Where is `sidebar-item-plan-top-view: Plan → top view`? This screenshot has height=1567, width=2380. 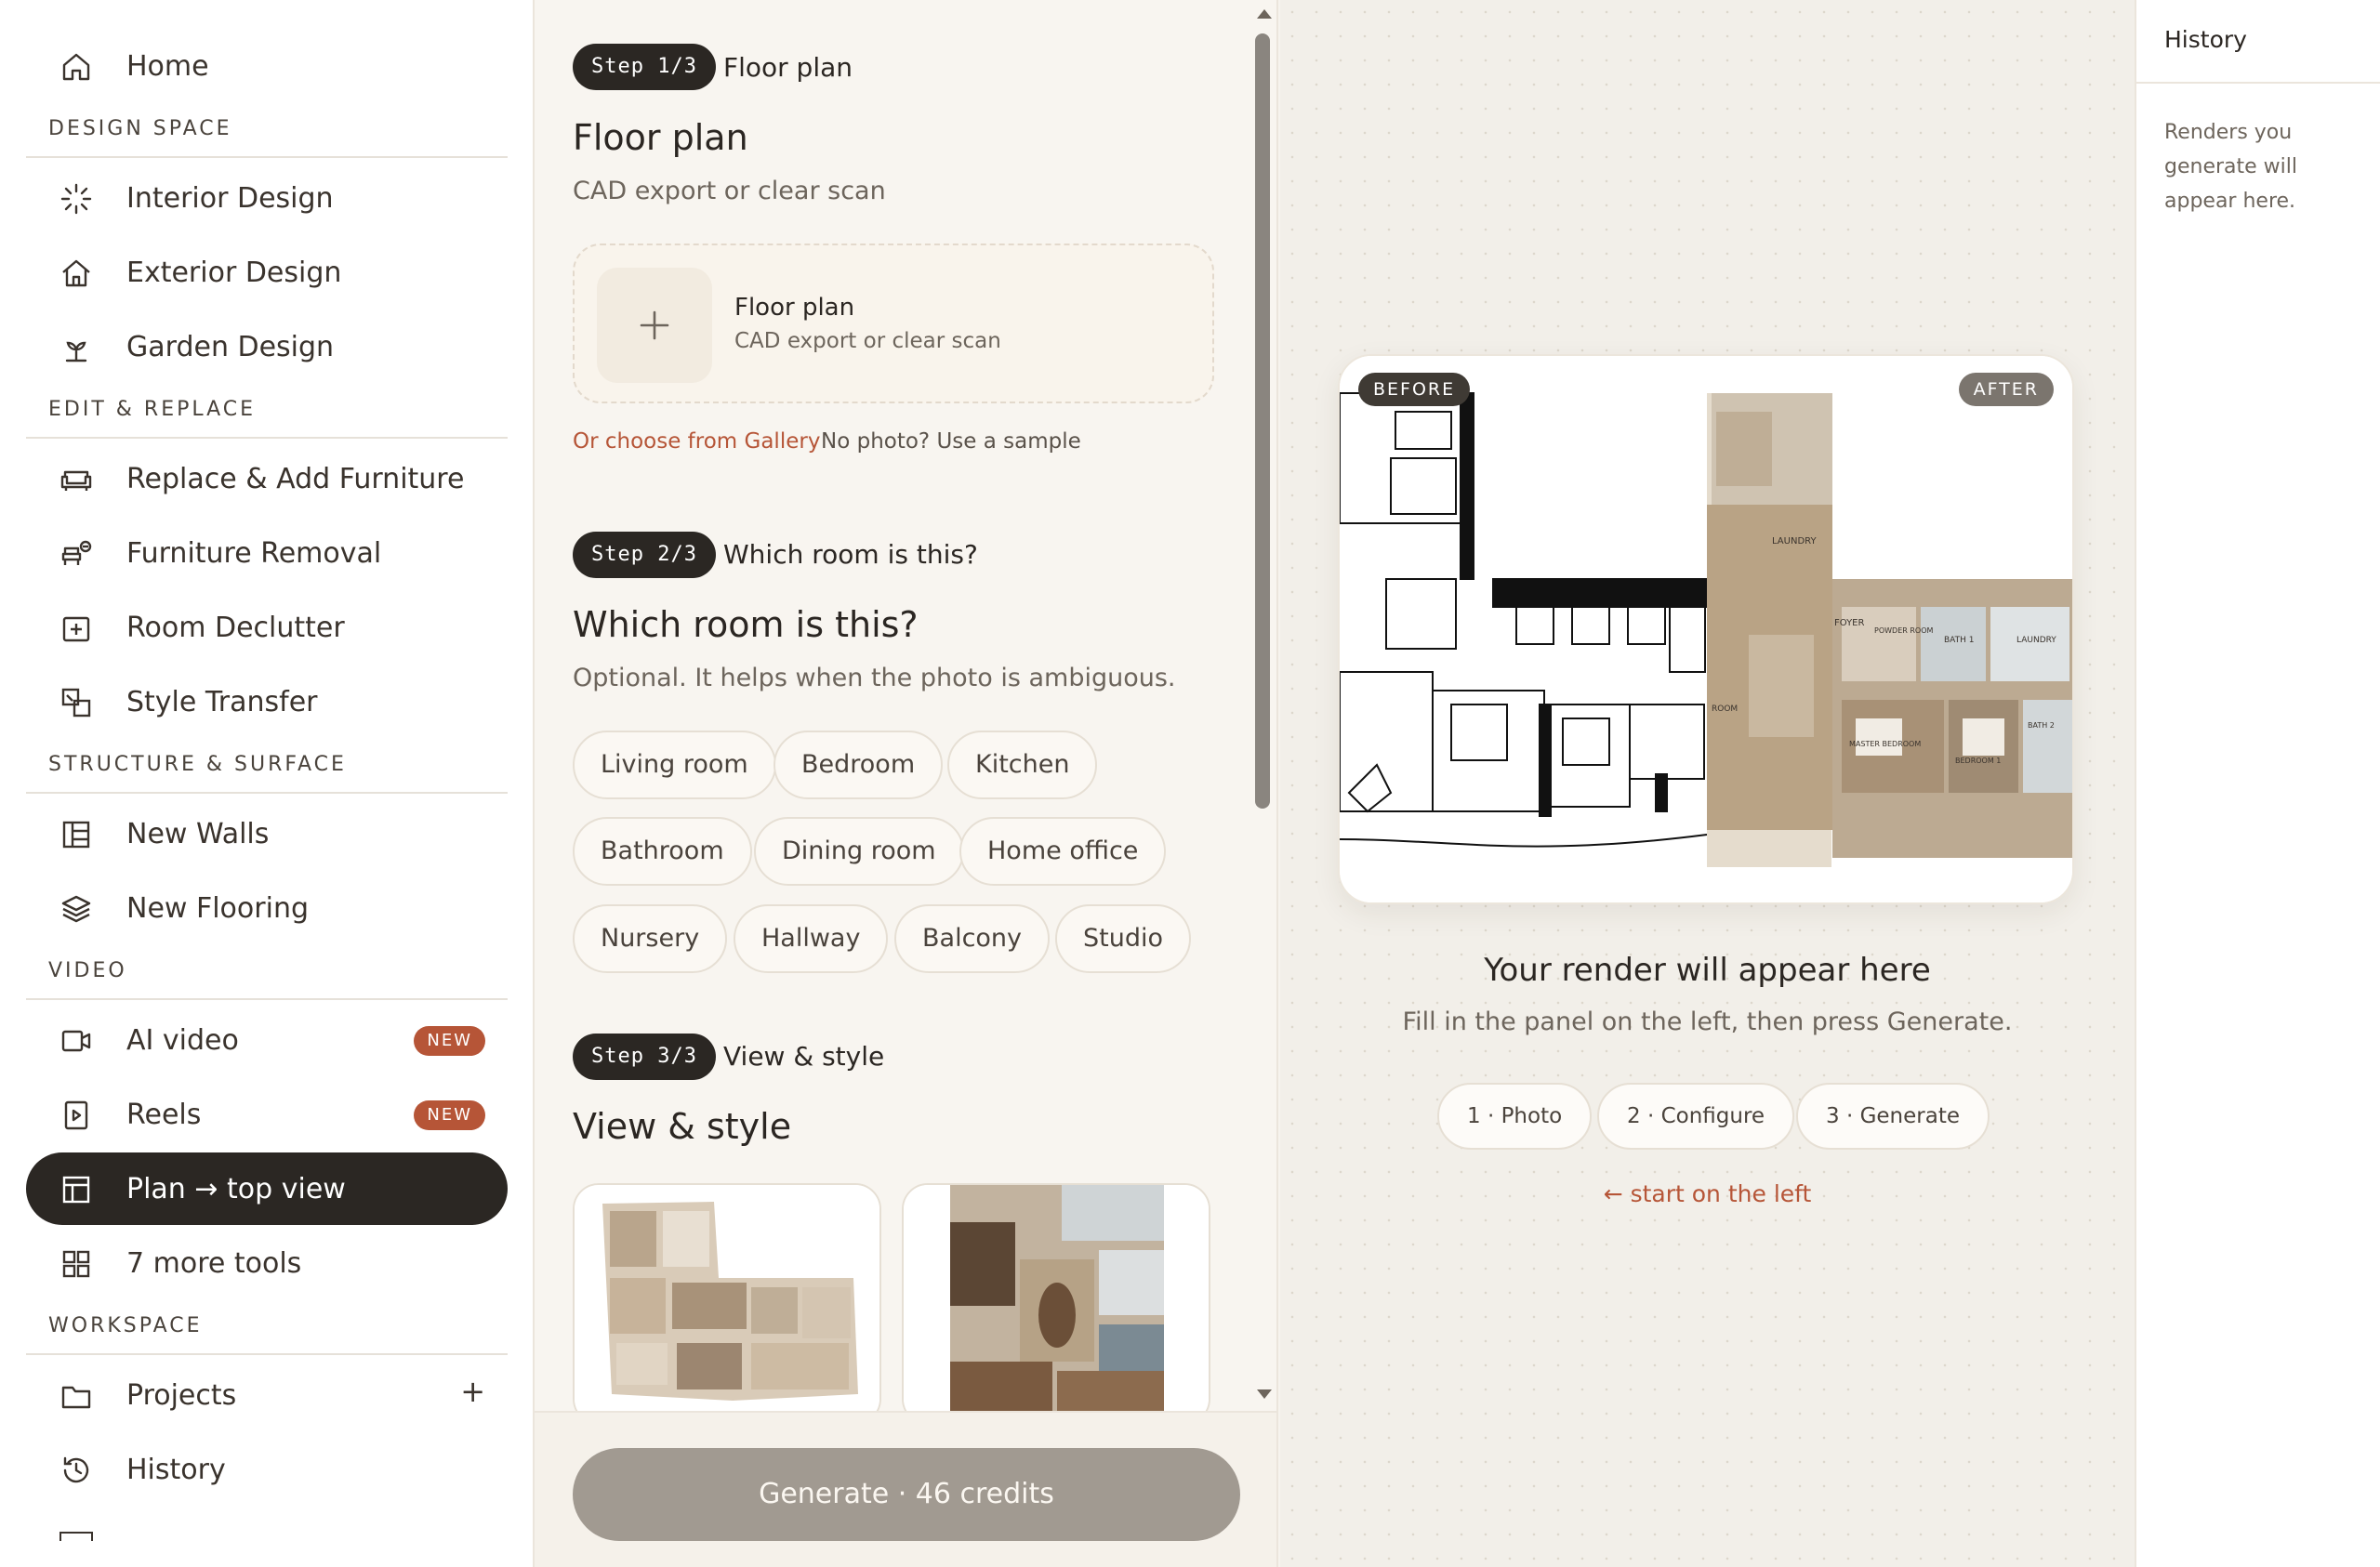 sidebar-item-plan-top-view: Plan → top view is located at coordinates (267, 1188).